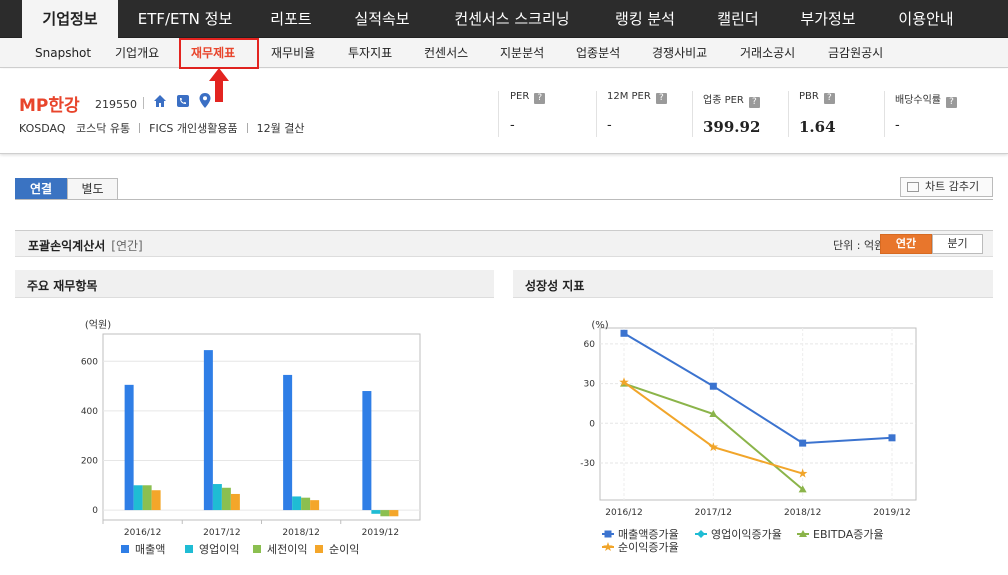  Describe the element at coordinates (598, 53) in the screenshot. I see `subnav-industry-analysis: 업종분석` at that location.